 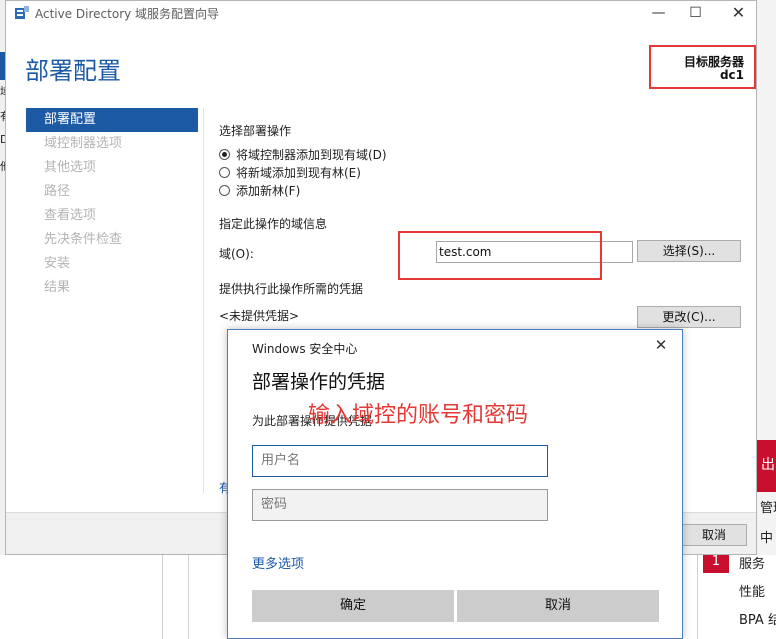 What do you see at coordinates (22, 12) in the screenshot?
I see `server-manager-icon` at bounding box center [22, 12].